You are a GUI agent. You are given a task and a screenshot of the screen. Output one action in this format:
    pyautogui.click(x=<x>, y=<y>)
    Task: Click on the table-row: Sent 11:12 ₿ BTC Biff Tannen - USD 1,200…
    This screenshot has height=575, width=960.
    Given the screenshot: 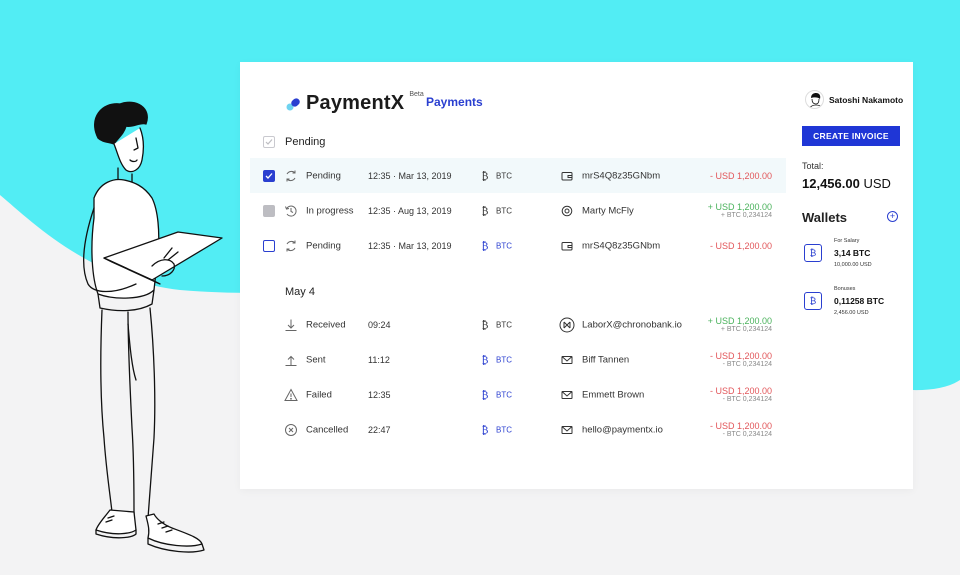 What is the action you would take?
    pyautogui.click(x=518, y=359)
    